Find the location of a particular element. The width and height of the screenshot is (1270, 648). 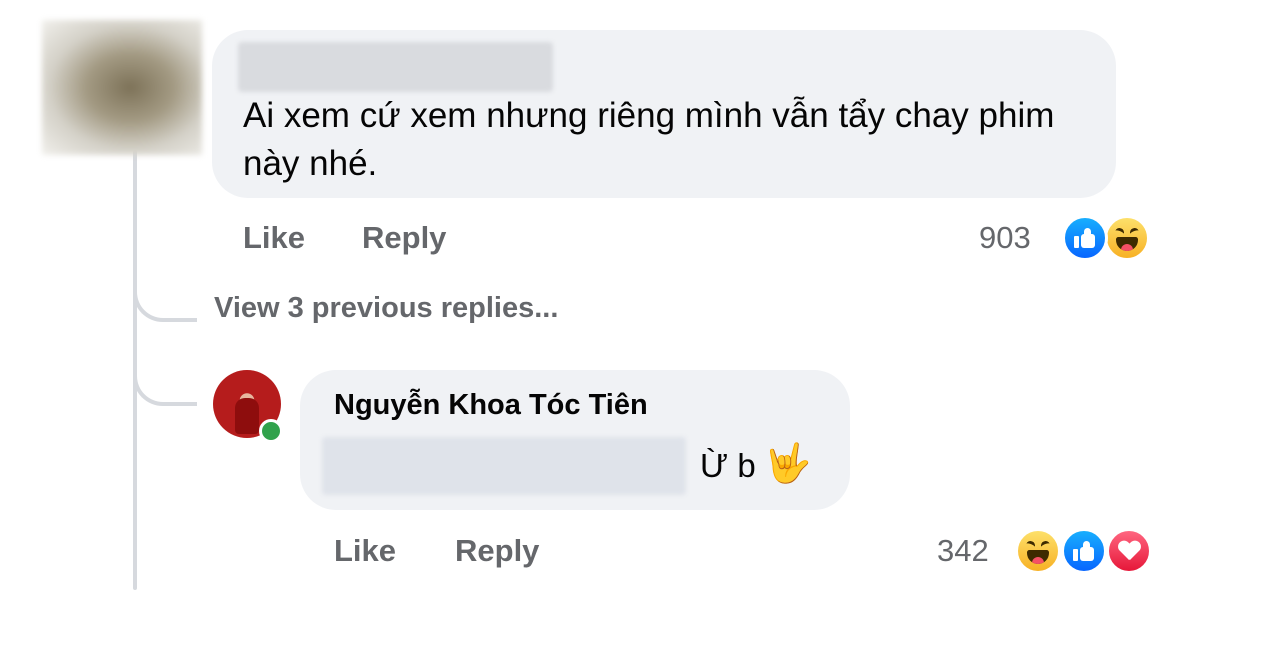

commenter-avatar-blurred is located at coordinates (122, 87).